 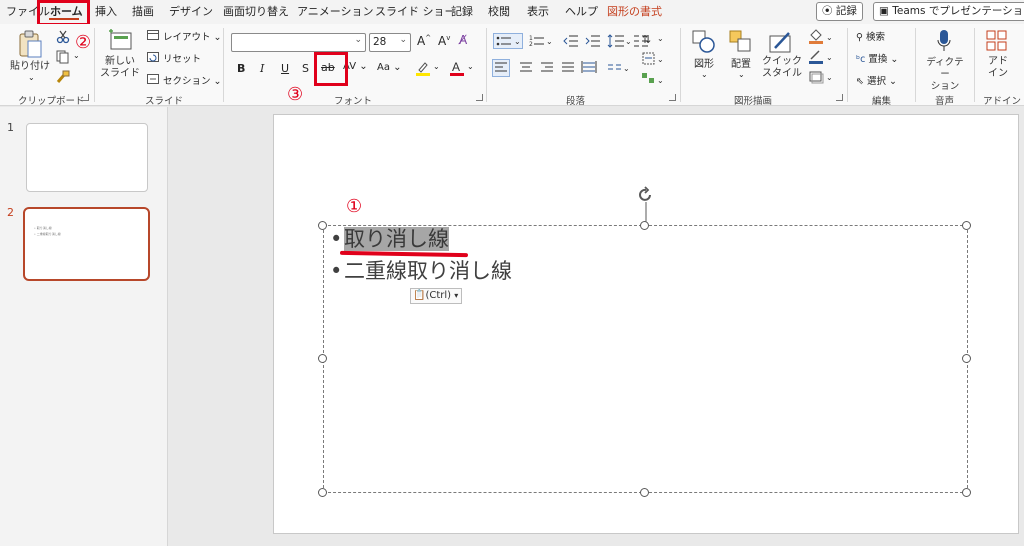 I want to click on line-spacing-icon: ⌄, so click(x=619, y=41).